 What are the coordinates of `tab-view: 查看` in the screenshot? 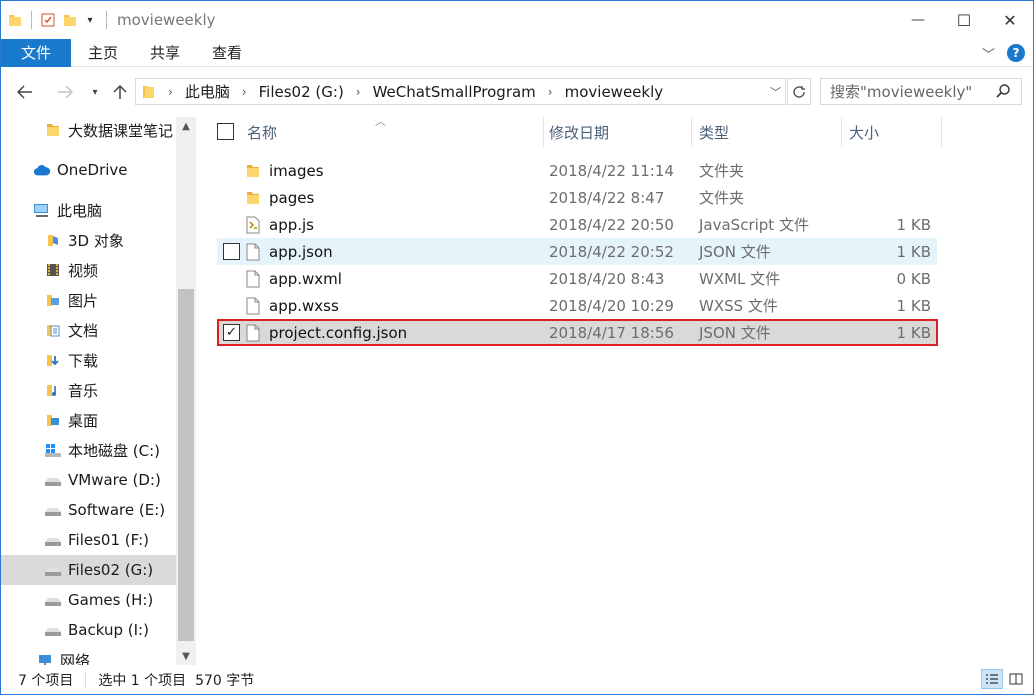 It's located at (227, 53).